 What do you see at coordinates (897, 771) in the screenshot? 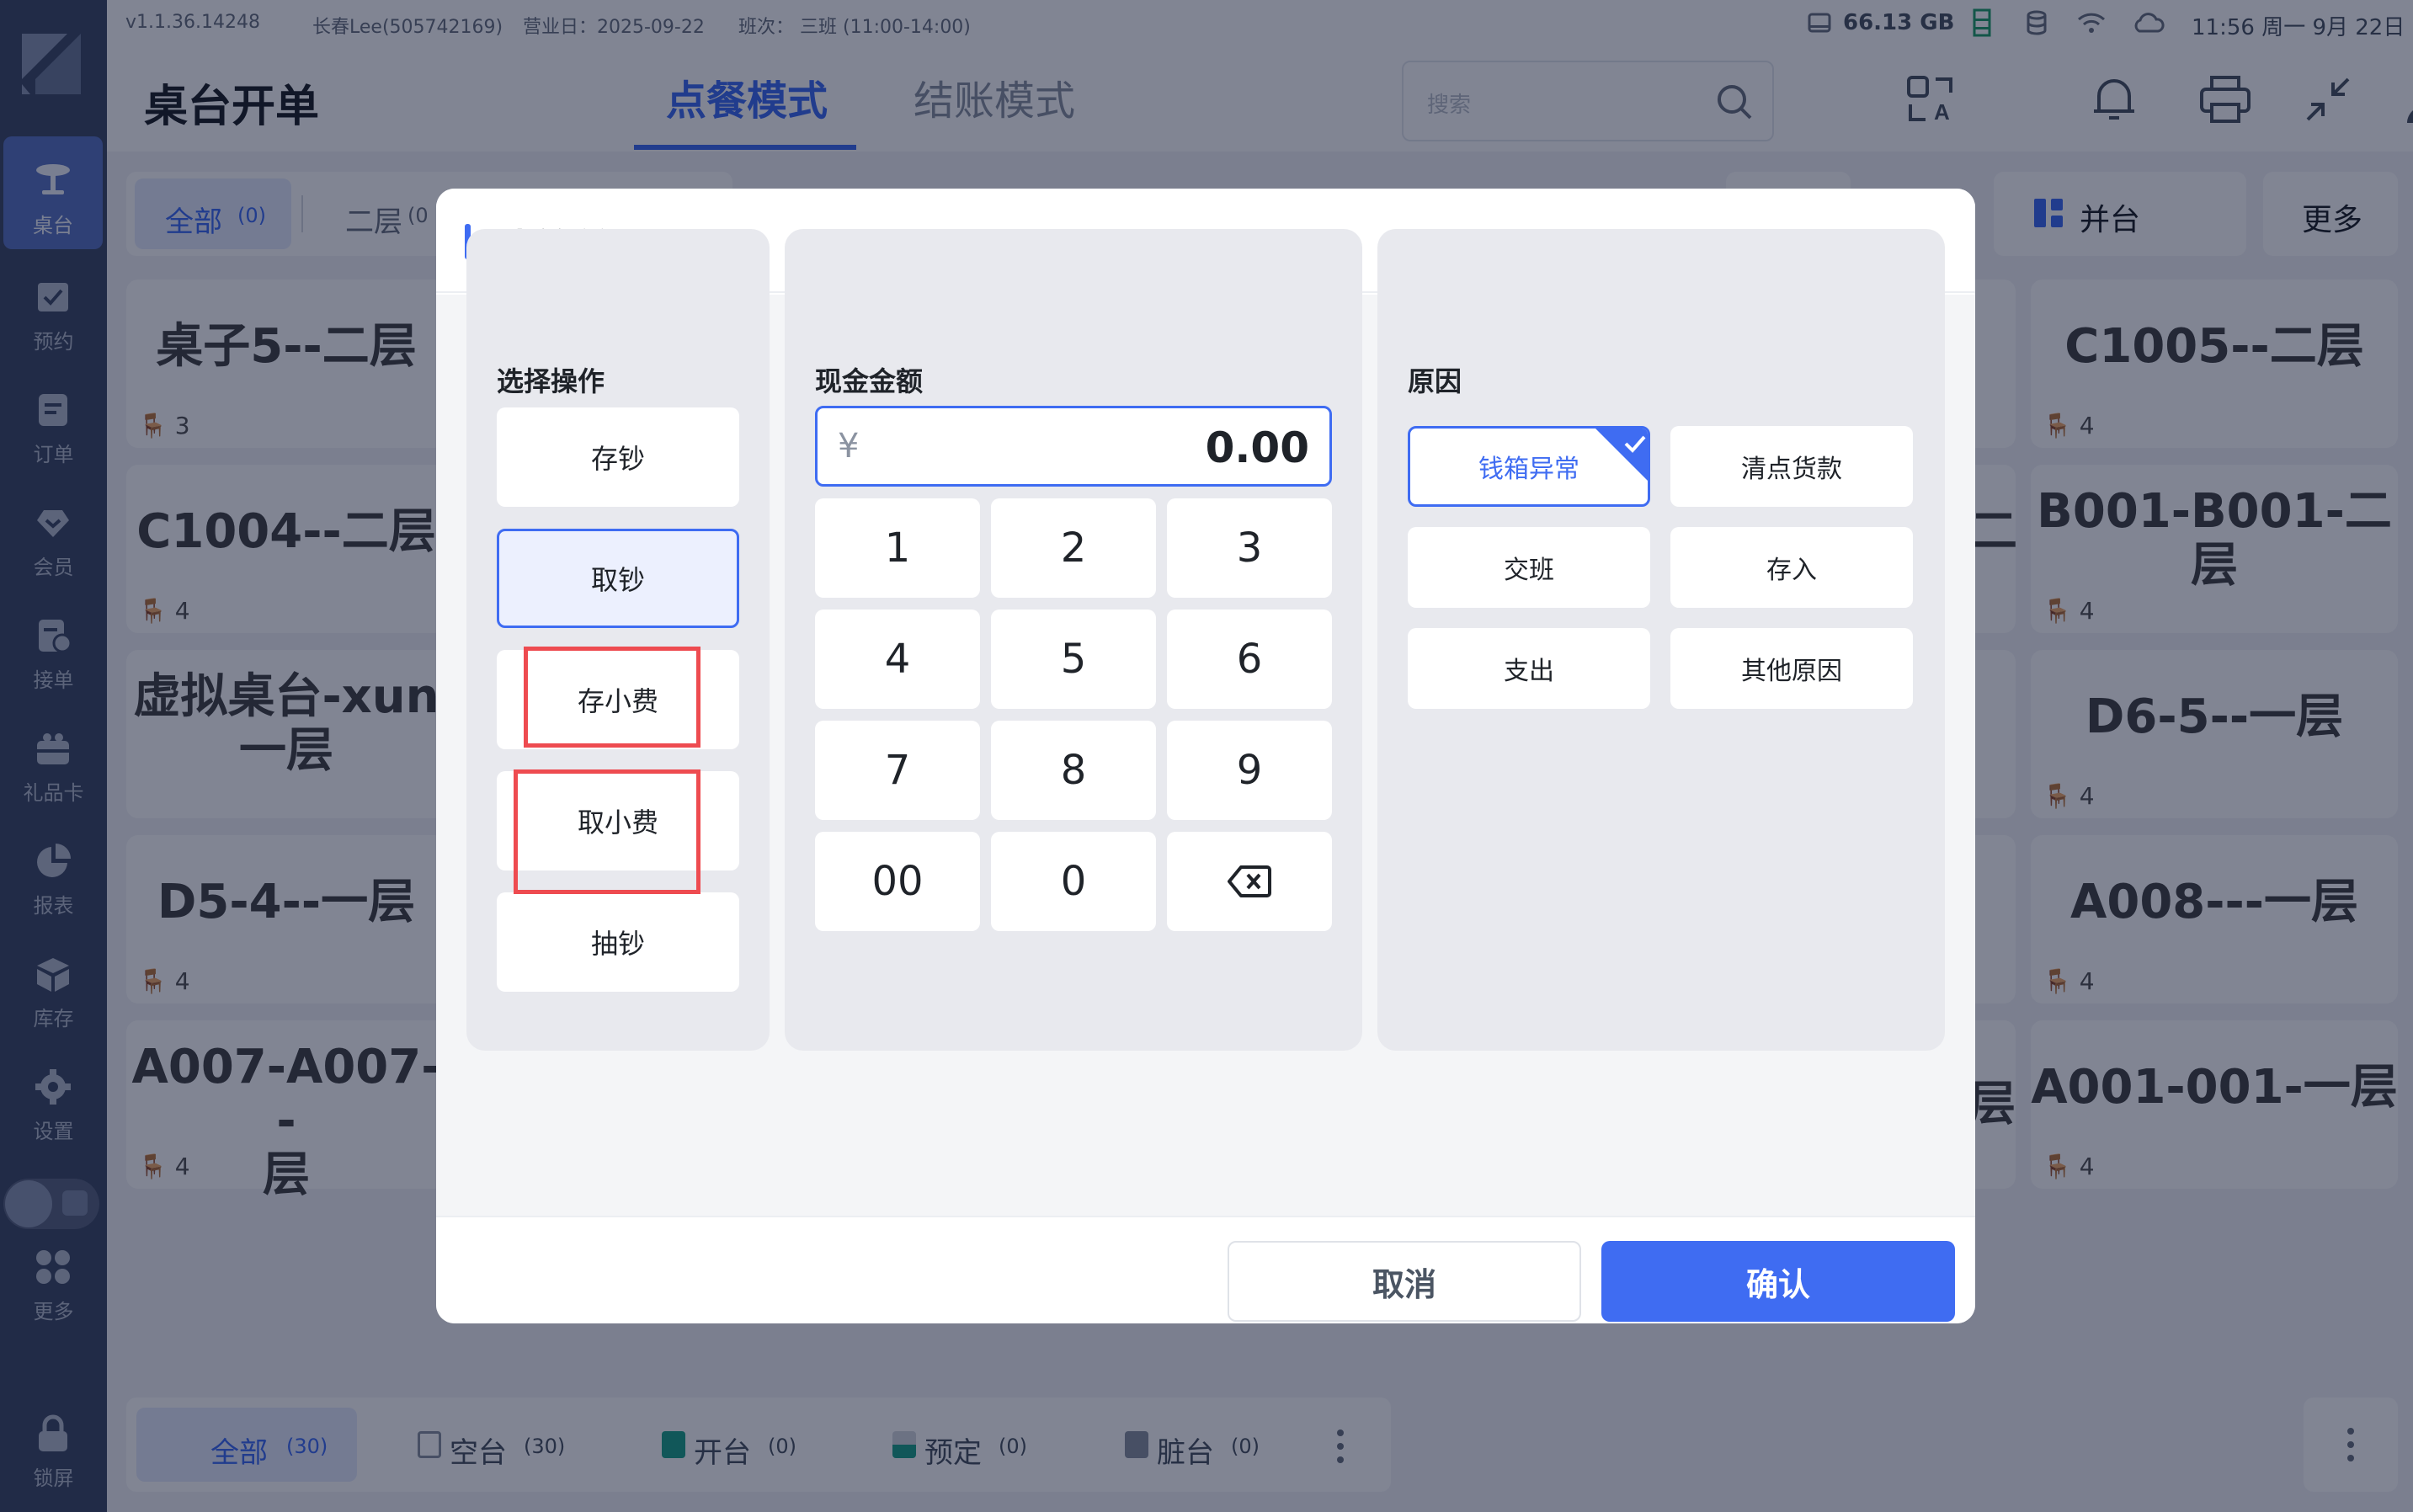
I see `key-7: 7` at bounding box center [897, 771].